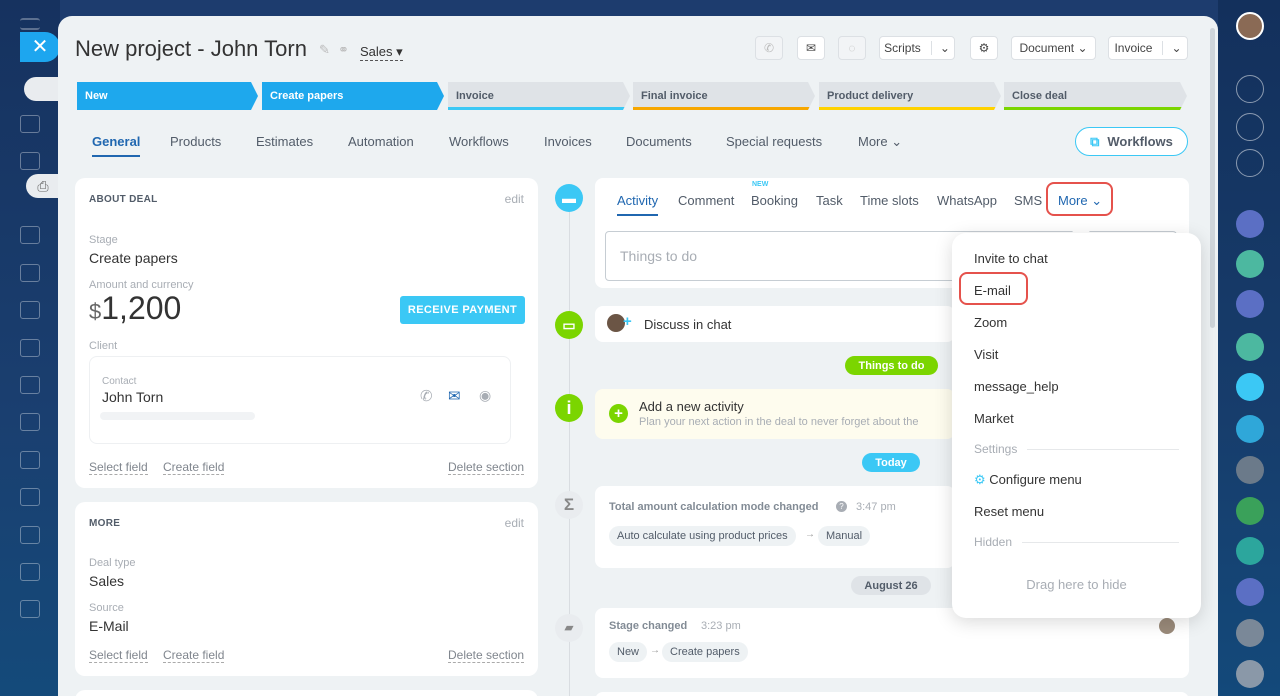 The width and height of the screenshot is (1280, 696). Describe the element at coordinates (1095, 96) in the screenshot. I see `stage-close-deal: Close deal` at that location.